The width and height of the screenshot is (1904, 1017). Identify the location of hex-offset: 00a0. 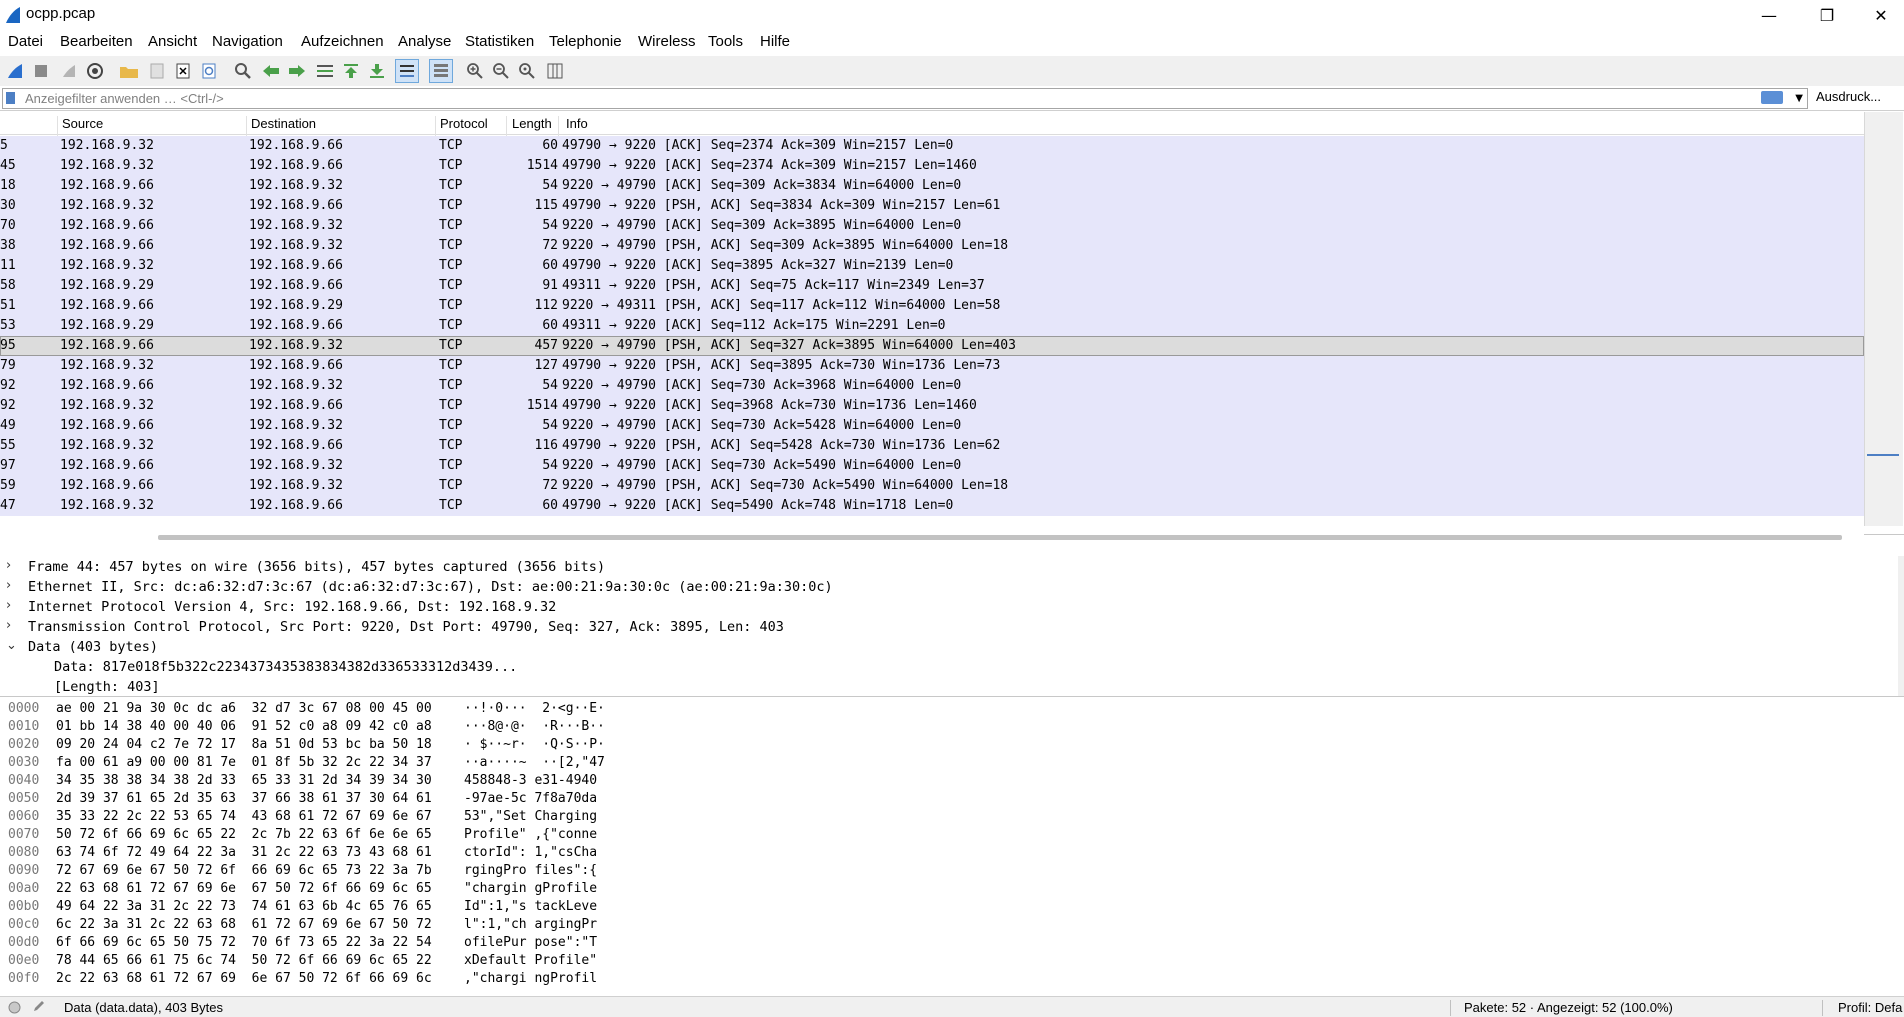
(23, 888).